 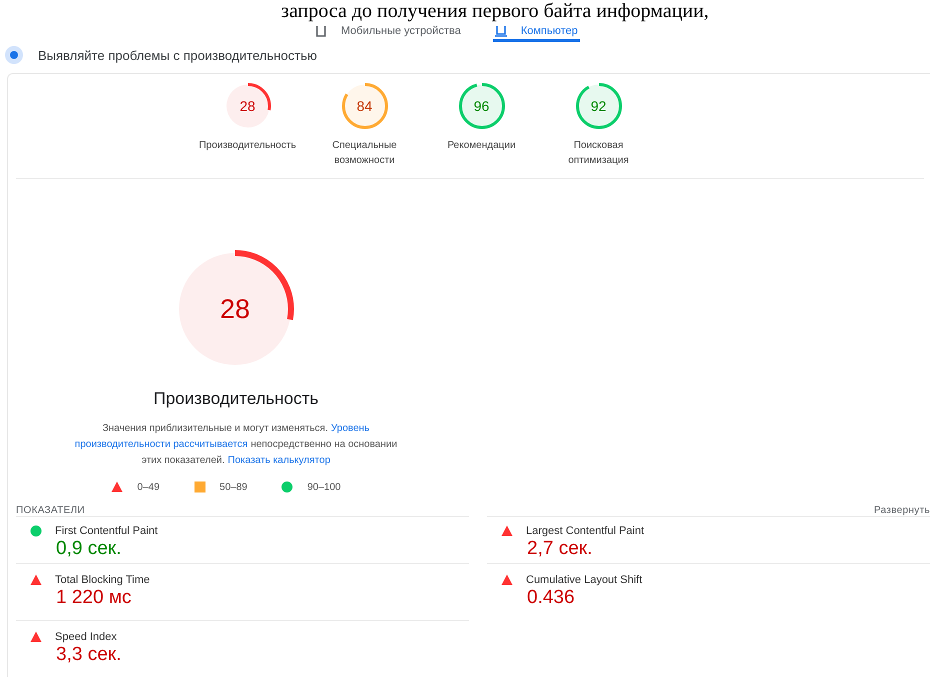 What do you see at coordinates (324, 445) in the screenshot?
I see `description-text: непосредственно на основании` at bounding box center [324, 445].